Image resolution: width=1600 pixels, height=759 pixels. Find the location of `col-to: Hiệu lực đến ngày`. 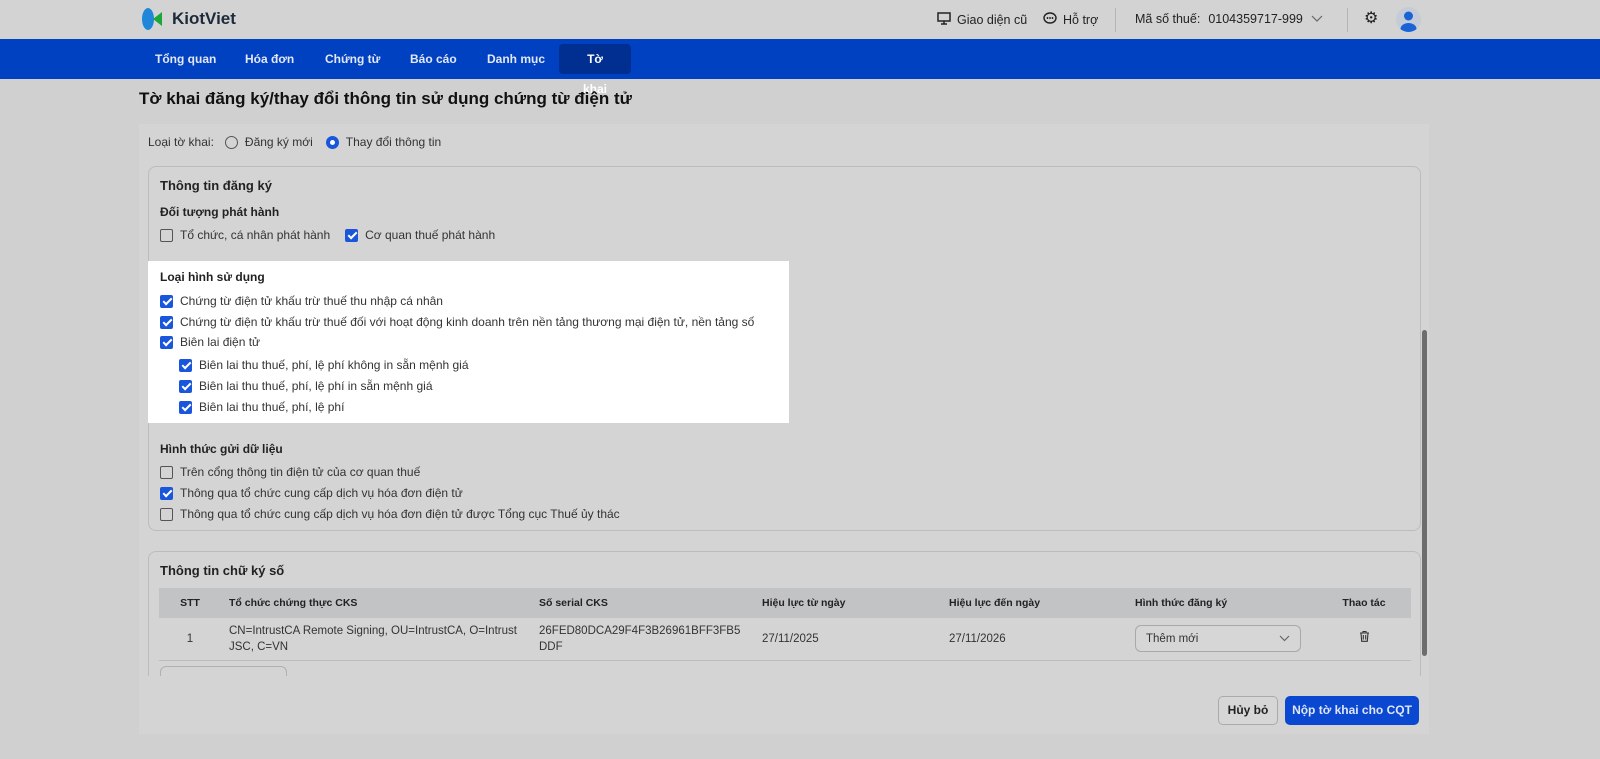

col-to: Hiệu lực đến ngày is located at coordinates (1034, 603).